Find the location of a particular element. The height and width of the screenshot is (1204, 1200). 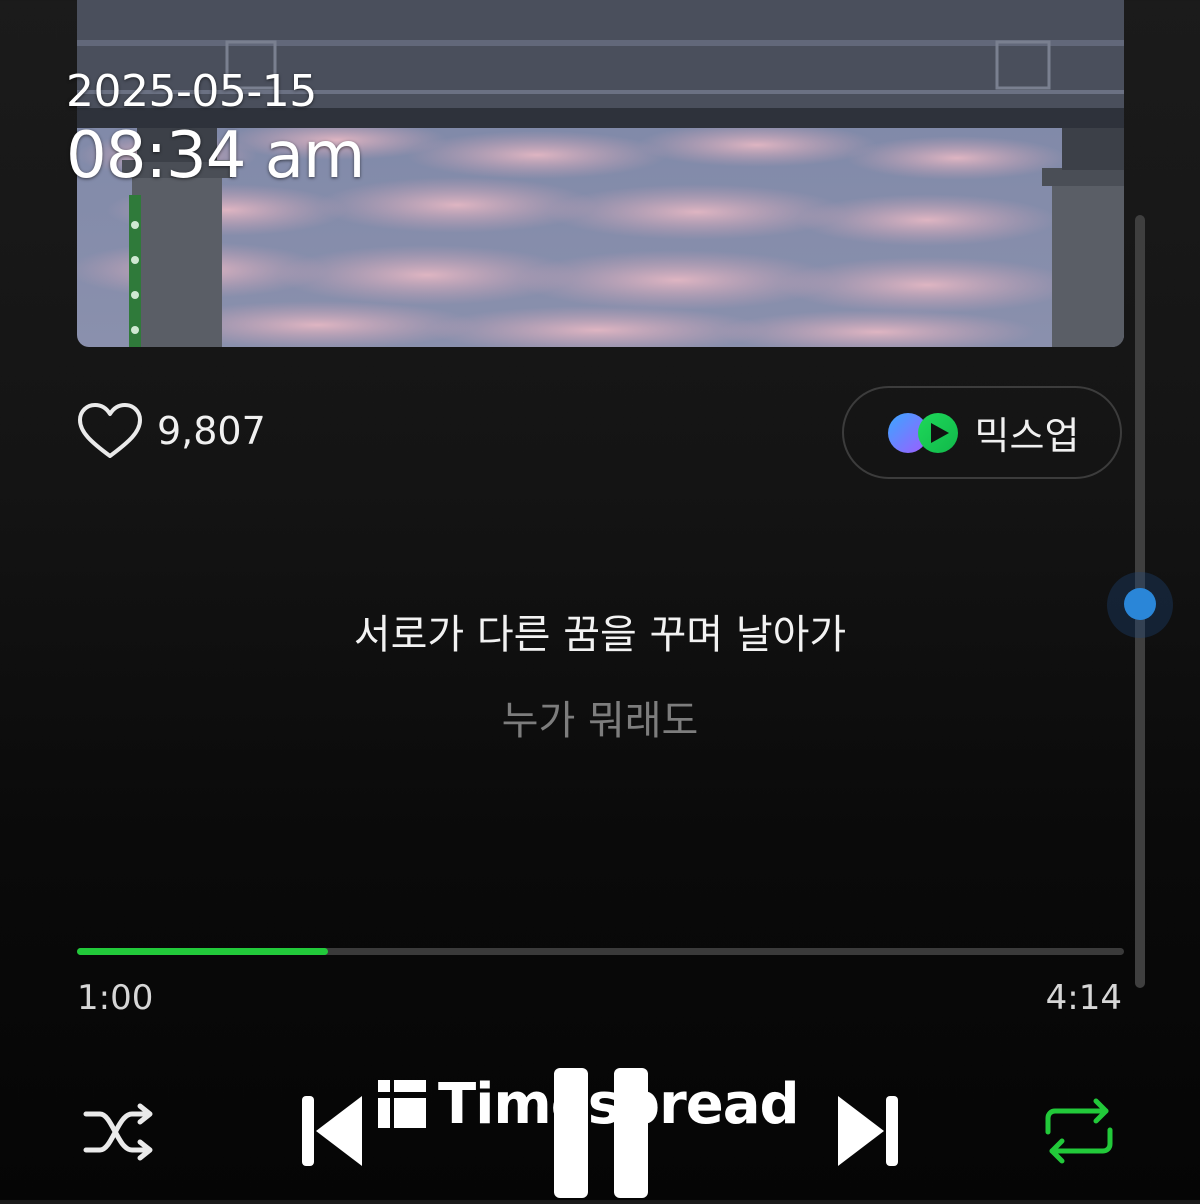

watermark-logo-icon is located at coordinates (402, 1103).